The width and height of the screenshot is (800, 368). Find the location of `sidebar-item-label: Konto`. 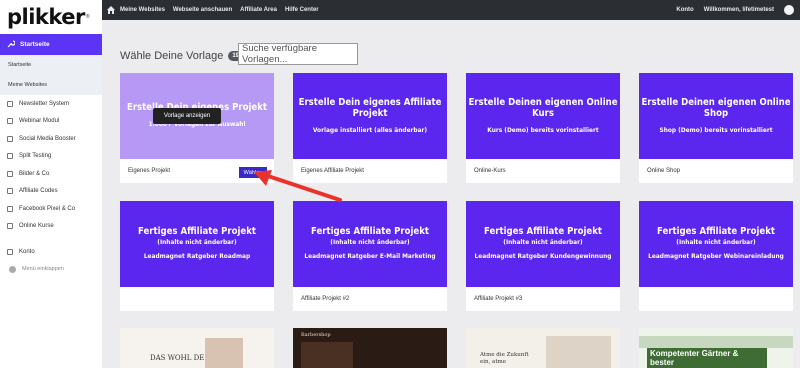

sidebar-item-label: Konto is located at coordinates (27, 251).